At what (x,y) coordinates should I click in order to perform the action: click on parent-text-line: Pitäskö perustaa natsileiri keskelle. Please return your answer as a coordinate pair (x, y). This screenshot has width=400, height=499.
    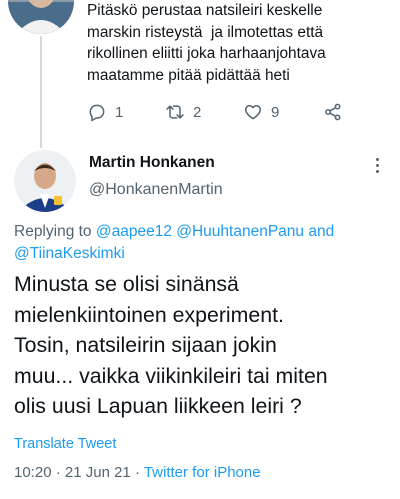
    Looking at the image, I should click on (205, 10).